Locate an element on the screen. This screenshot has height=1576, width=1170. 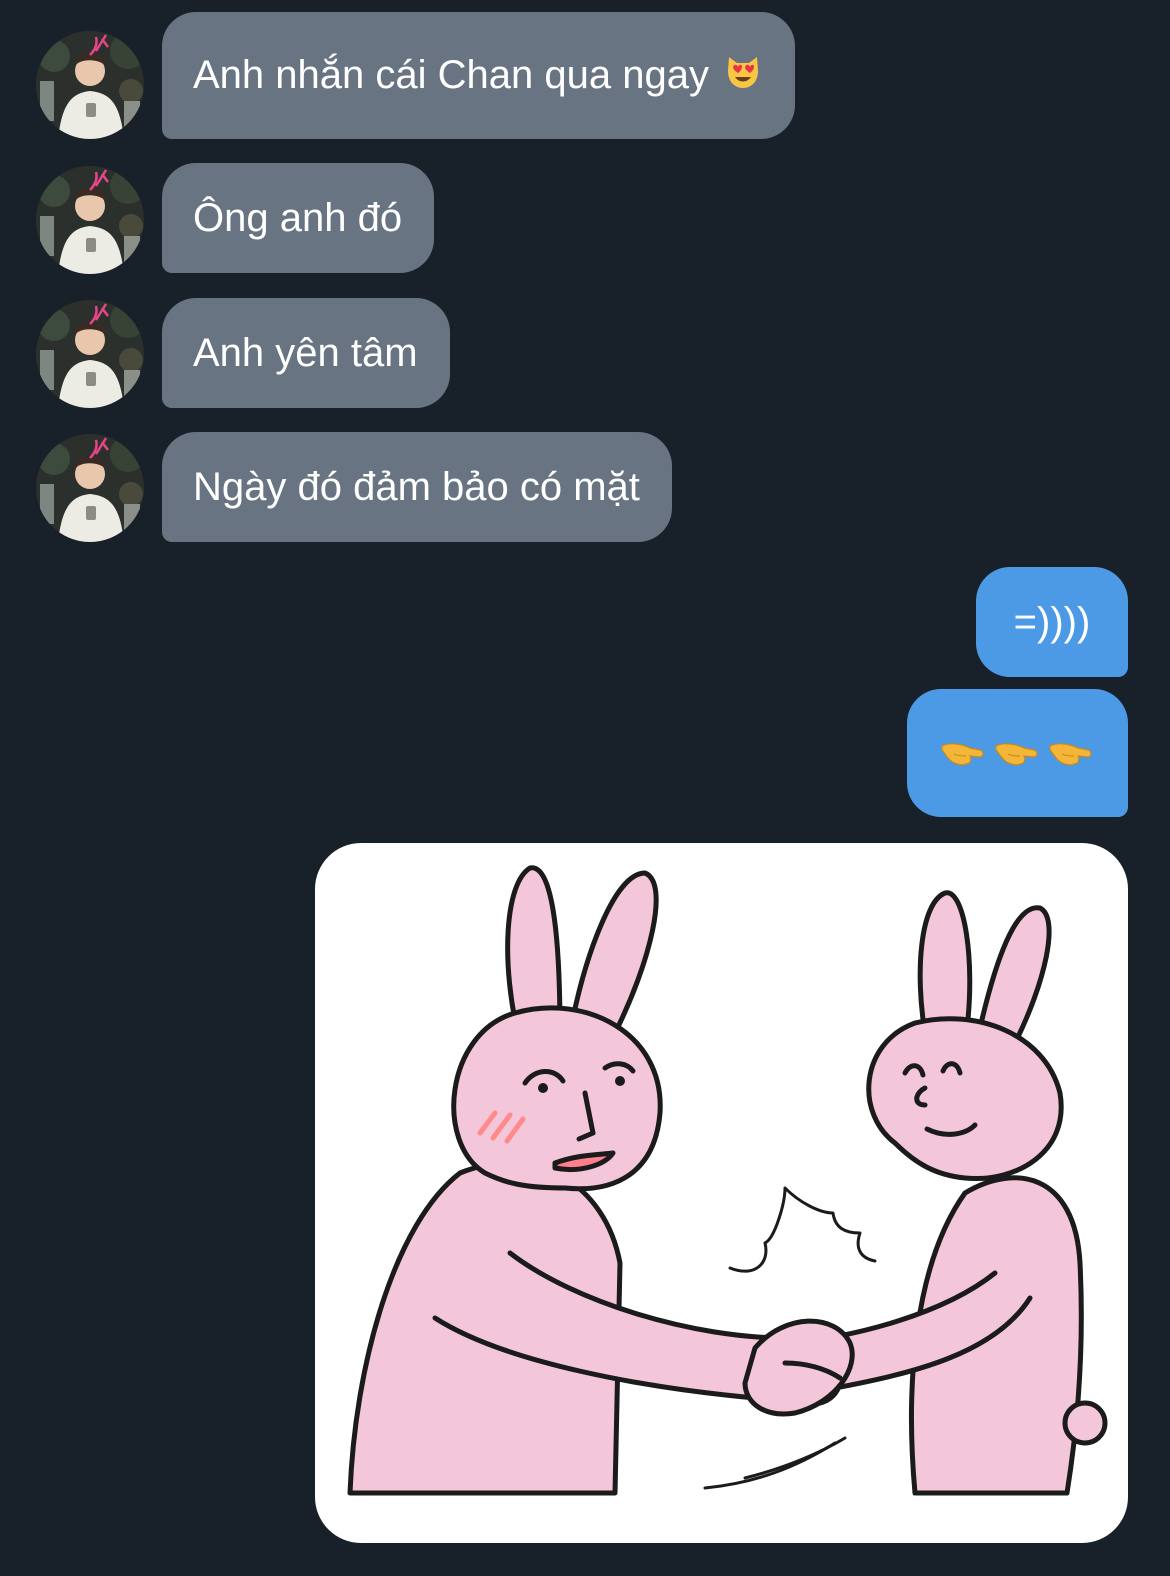
incoming-message-bubble: Ngày đó đảm bảo có mặt is located at coordinates (417, 487).